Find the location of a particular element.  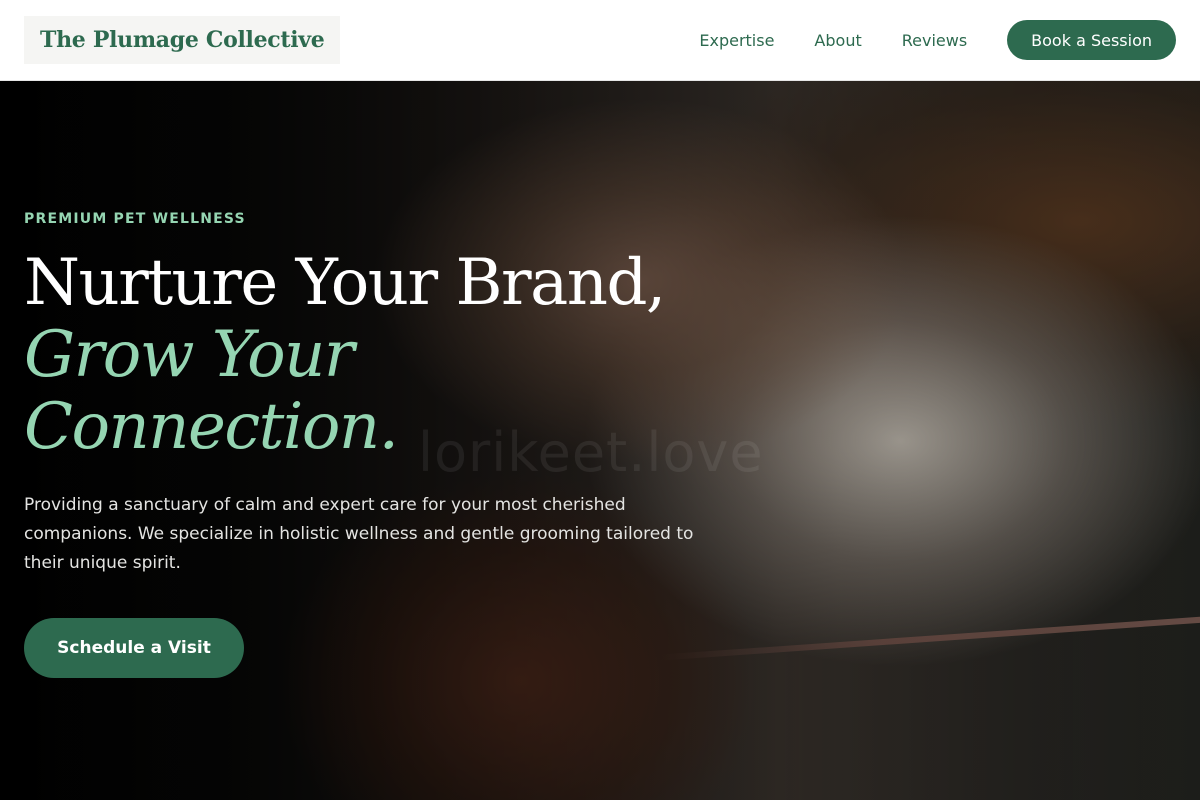

logo: The Plumage Collective is located at coordinates (182, 40).